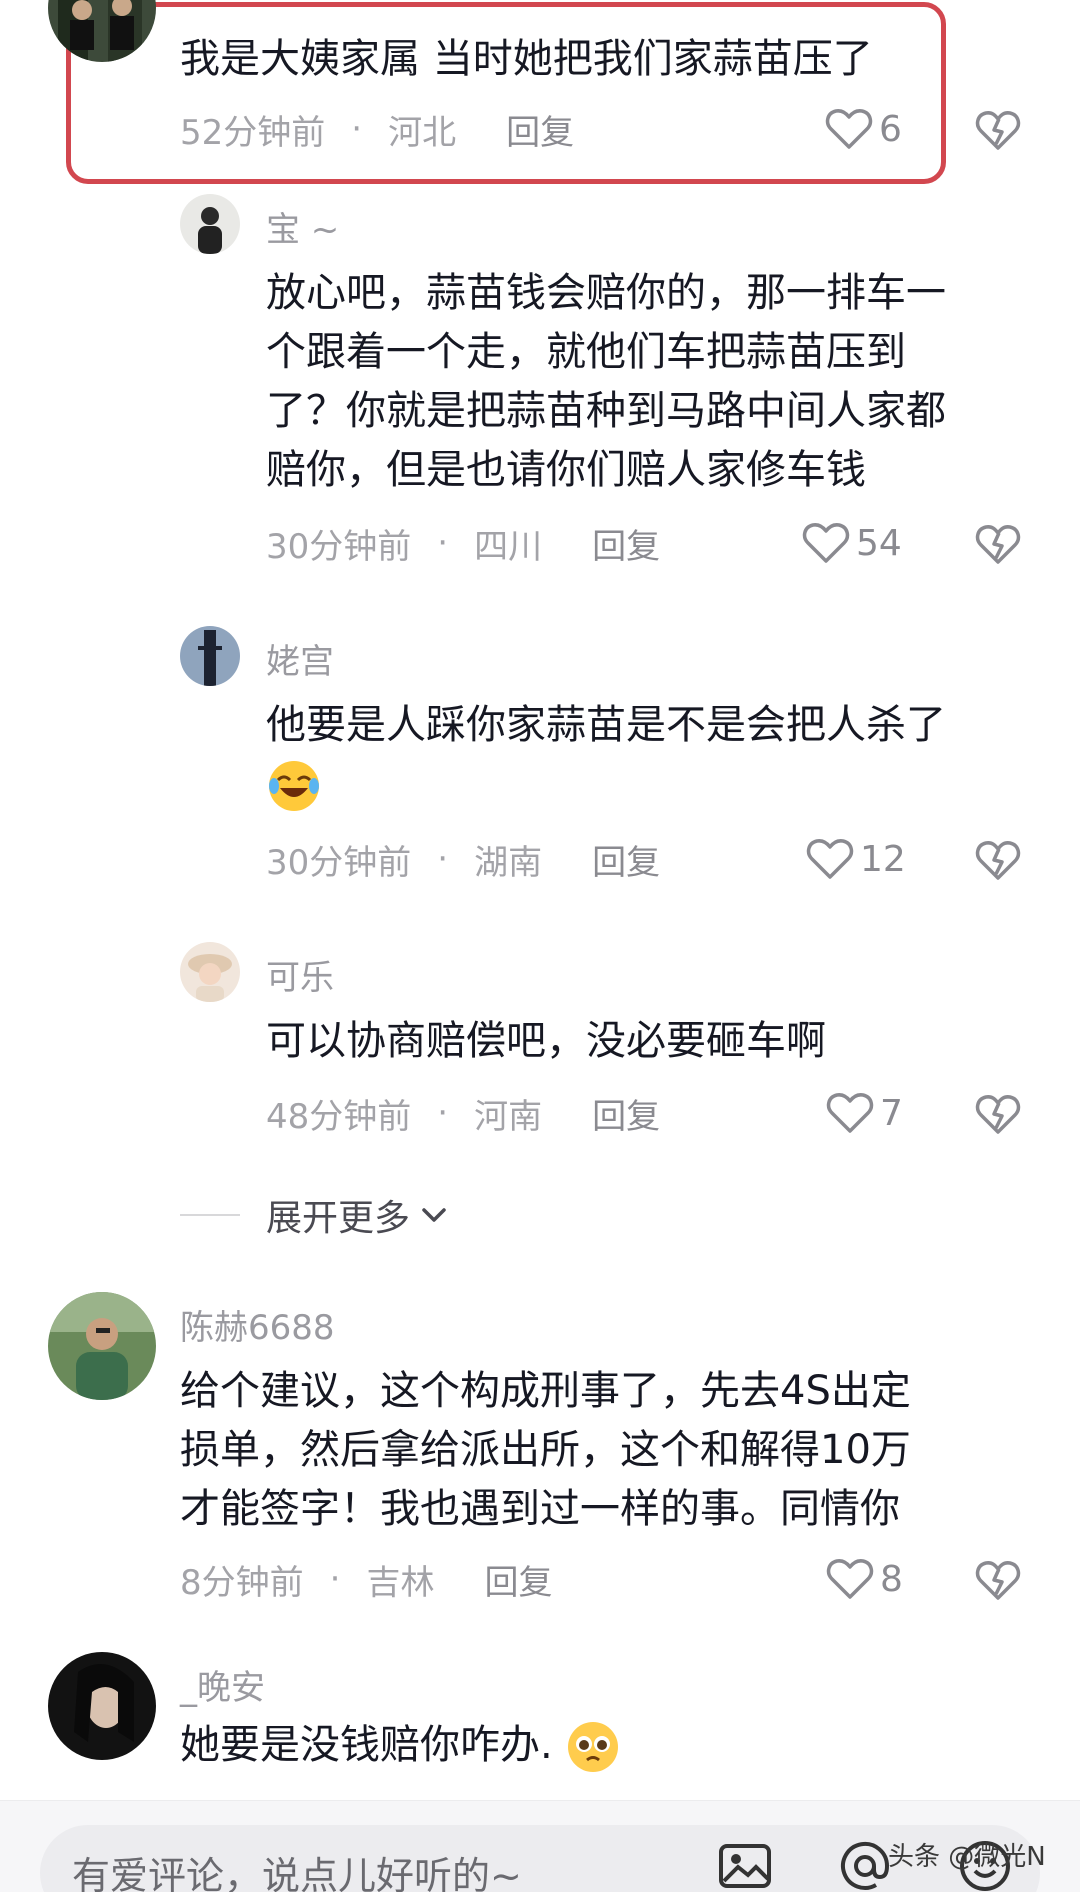  I want to click on pleading-face-emoji, so click(593, 1747).